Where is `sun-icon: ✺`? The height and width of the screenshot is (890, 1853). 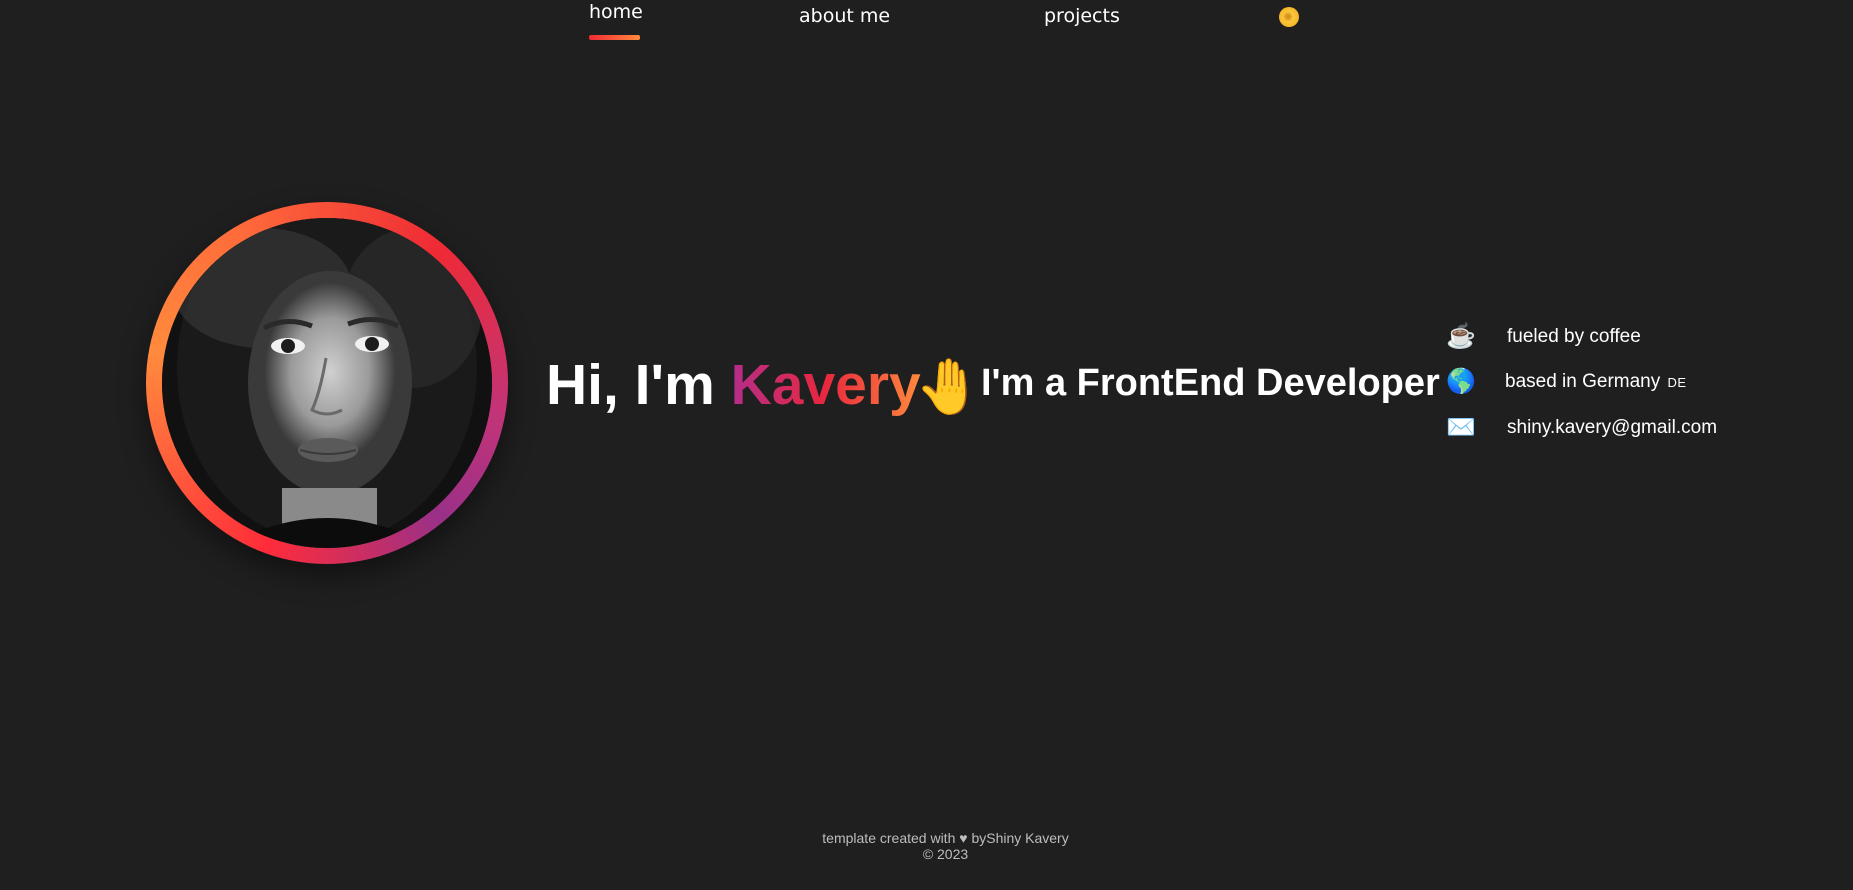 sun-icon: ✺ is located at coordinates (1288, 17).